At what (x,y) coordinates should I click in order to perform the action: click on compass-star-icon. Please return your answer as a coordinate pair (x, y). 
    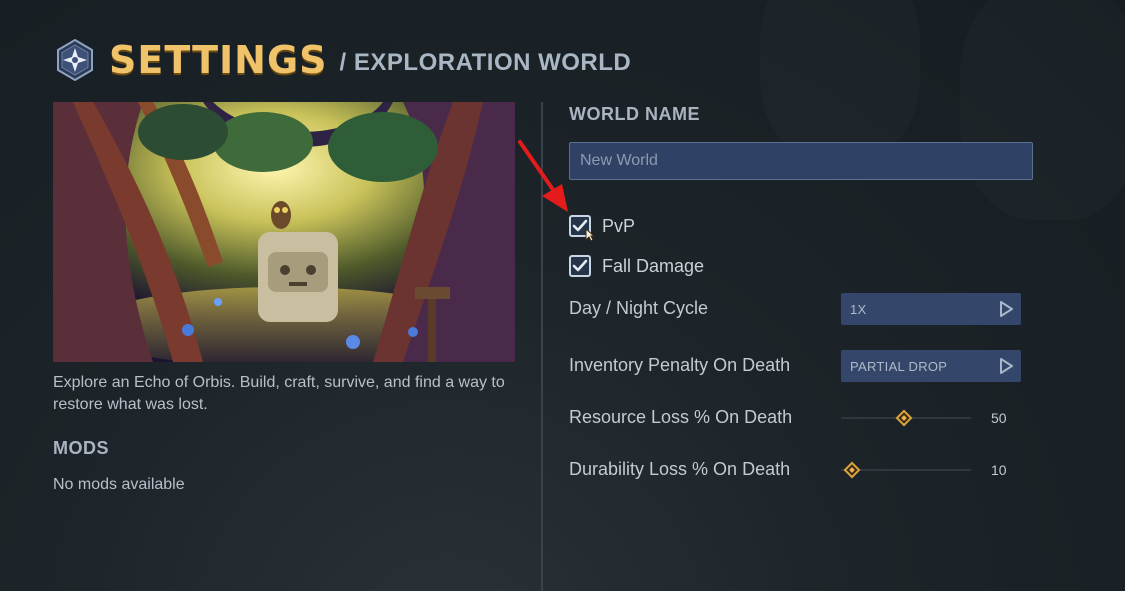
    Looking at the image, I should click on (75, 60).